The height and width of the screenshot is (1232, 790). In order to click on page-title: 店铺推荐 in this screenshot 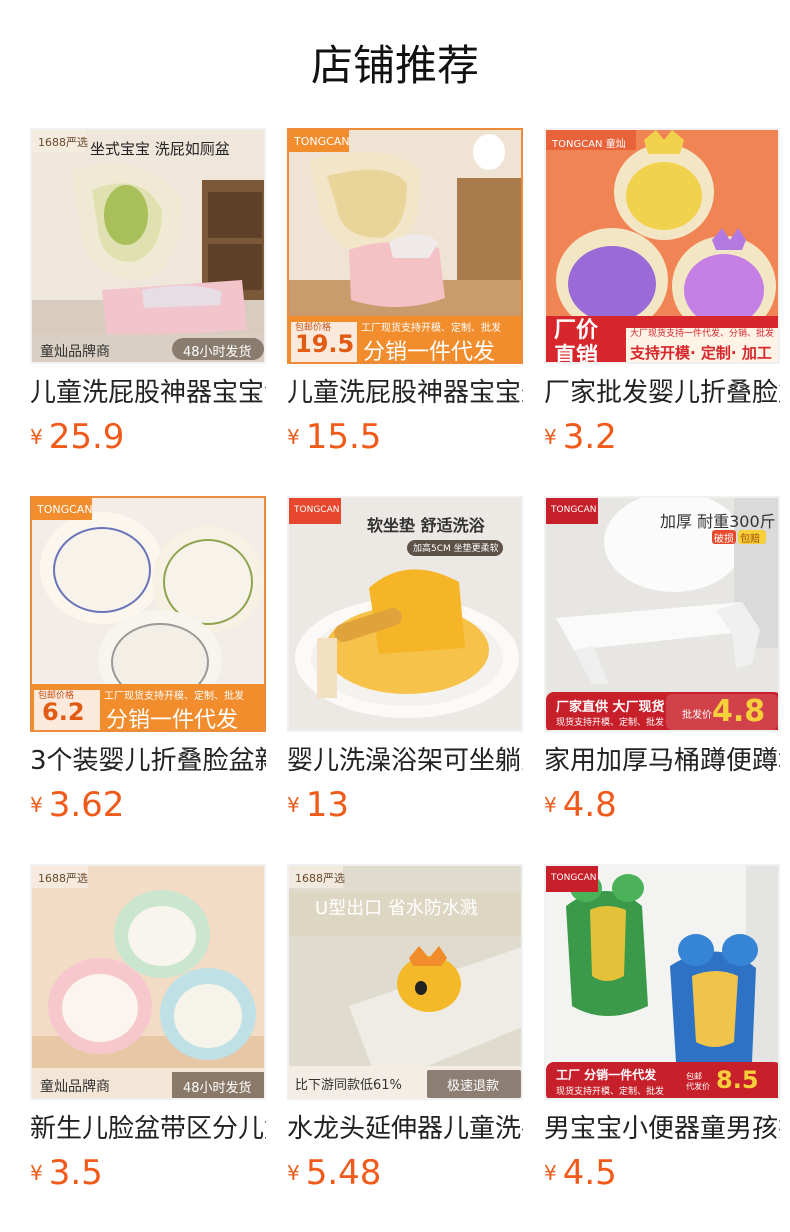, I will do `click(394, 65)`.